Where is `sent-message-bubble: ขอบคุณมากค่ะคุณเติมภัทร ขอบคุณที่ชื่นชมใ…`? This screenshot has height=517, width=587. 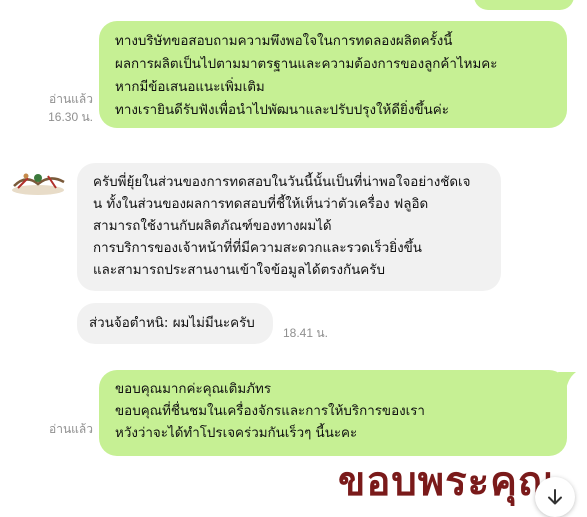 sent-message-bubble: ขอบคุณมากค่ะคุณเติมภัทร ขอบคุณที่ชื่นชมใ… is located at coordinates (333, 413).